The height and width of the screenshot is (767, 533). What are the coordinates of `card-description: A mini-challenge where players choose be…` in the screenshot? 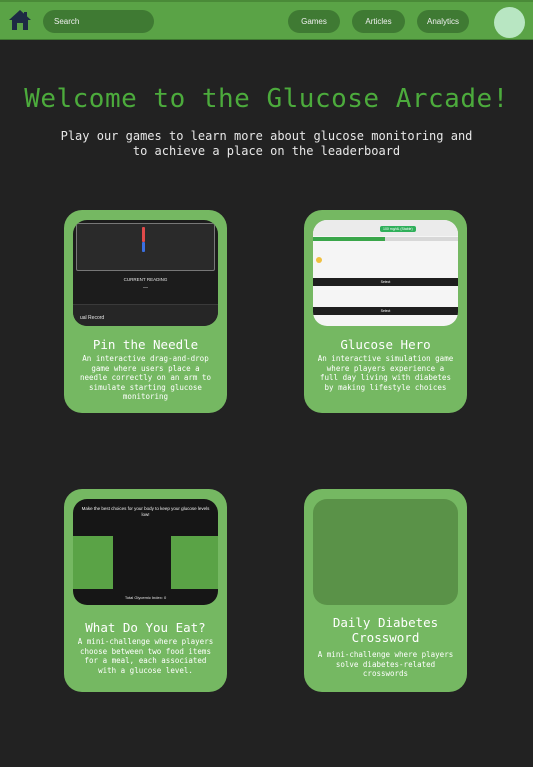 It's located at (145, 656).